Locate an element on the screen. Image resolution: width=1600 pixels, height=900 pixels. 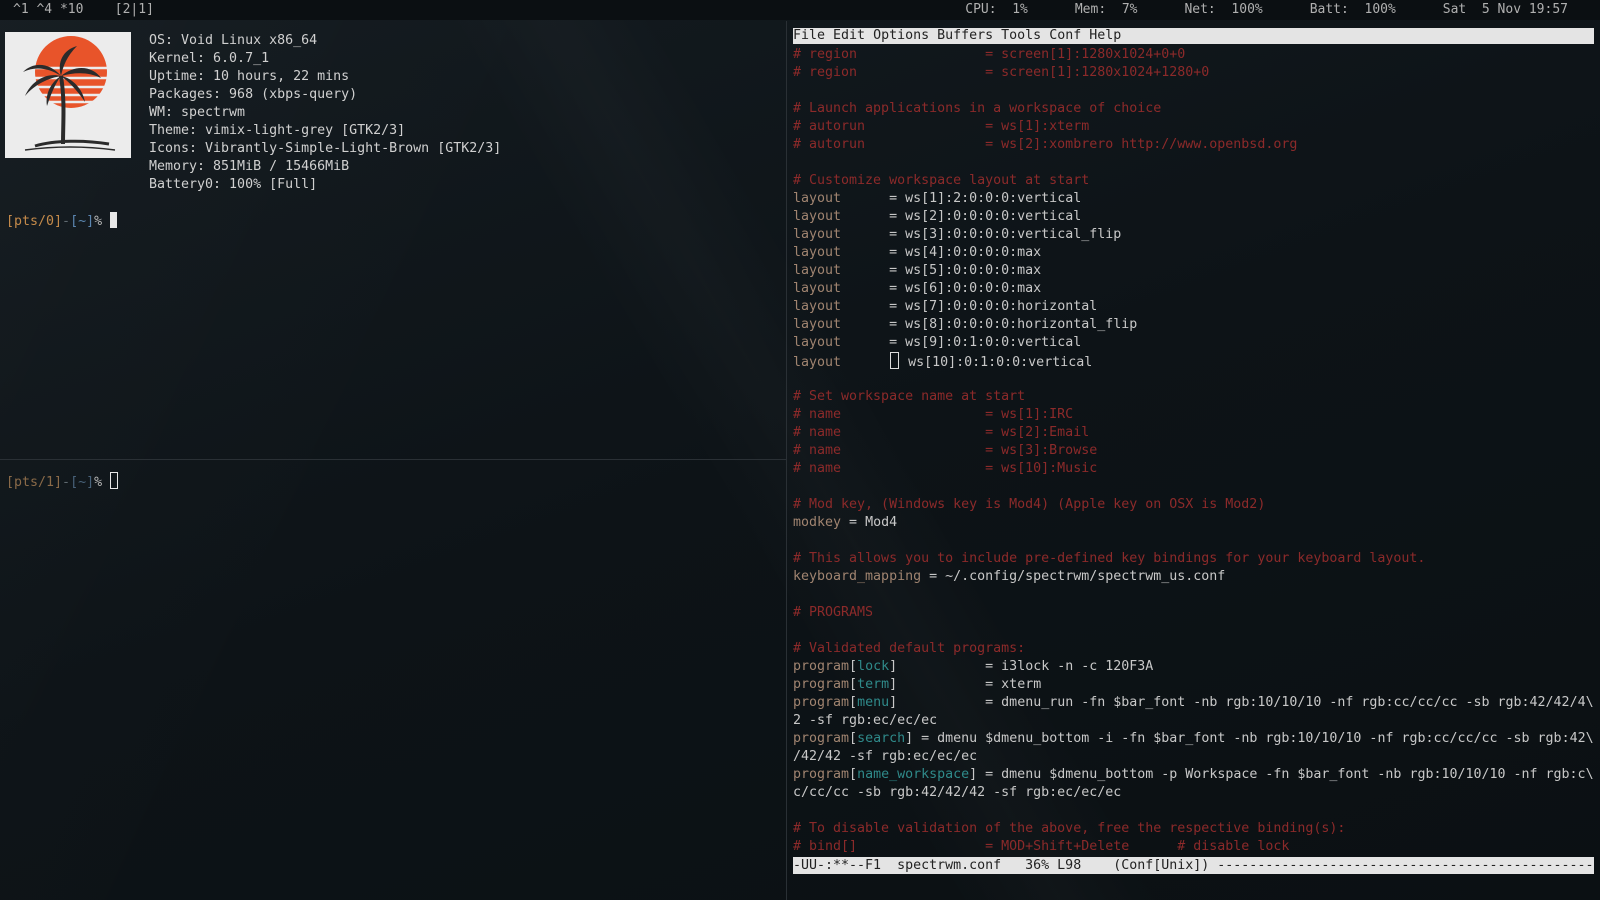
code-line: program[term] = xterm is located at coordinates (917, 684).